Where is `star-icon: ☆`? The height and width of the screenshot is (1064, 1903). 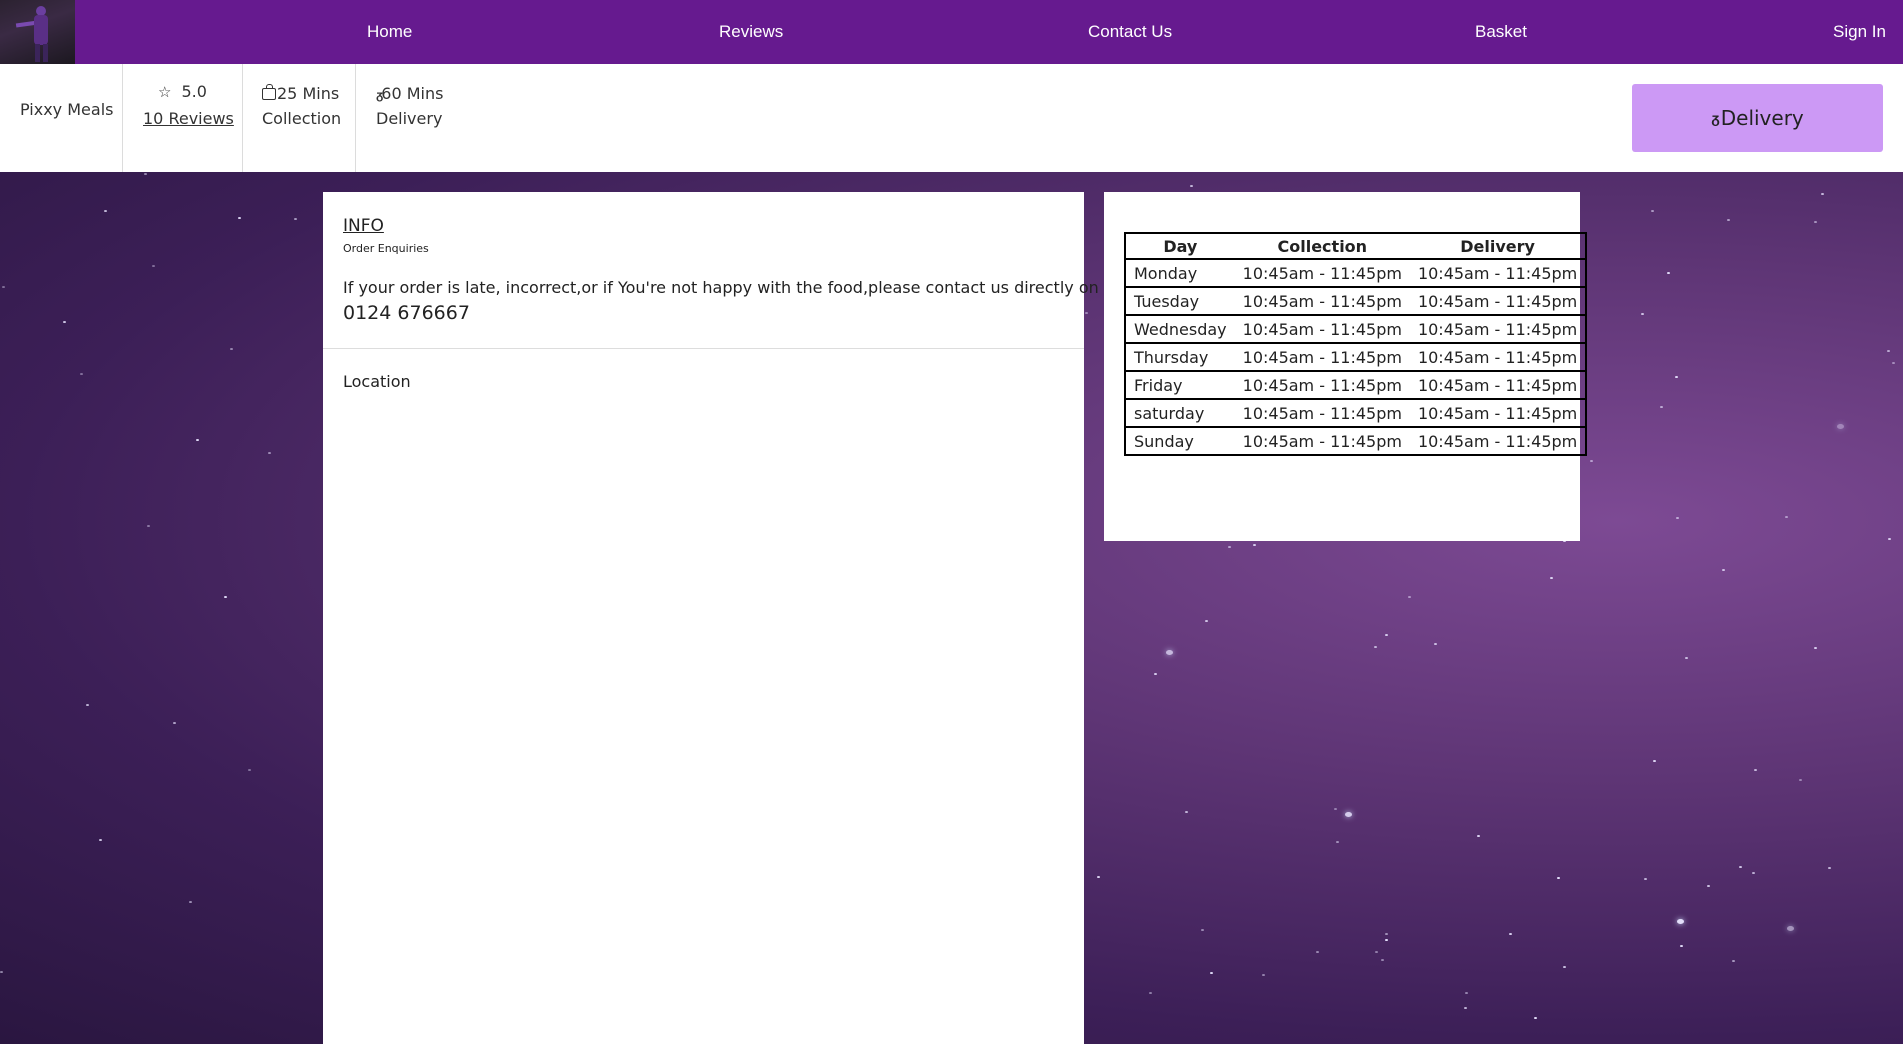
star-icon: ☆ is located at coordinates (165, 92).